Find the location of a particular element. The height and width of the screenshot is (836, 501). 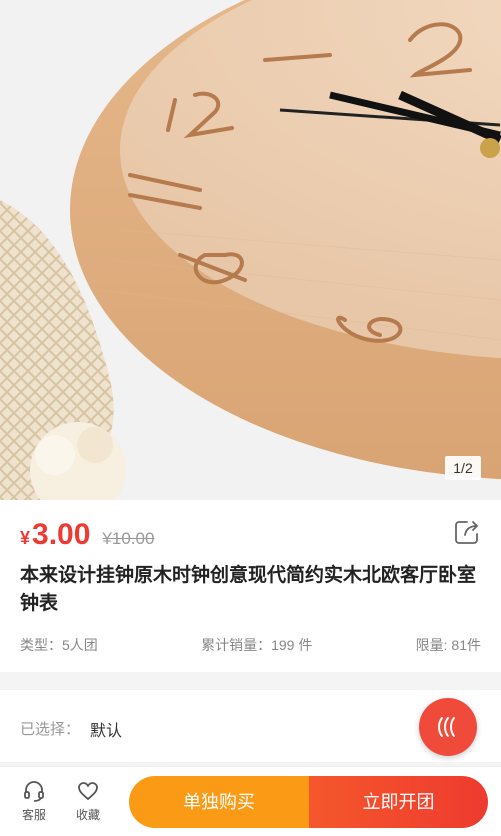

product-meta: 类型：5人团 累计销量：199 件 限量: 81件 is located at coordinates (250, 645).